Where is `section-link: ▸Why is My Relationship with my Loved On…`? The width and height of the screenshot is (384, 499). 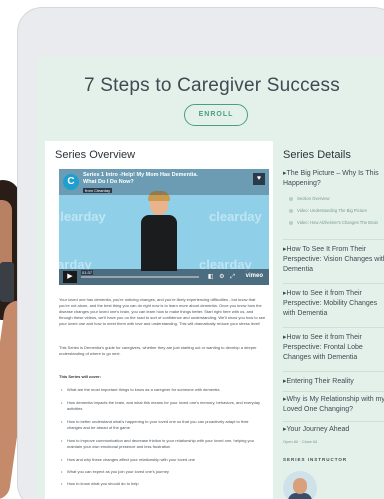
section-link: ▸Why is My Relationship with my Loved On… is located at coordinates (333, 405).